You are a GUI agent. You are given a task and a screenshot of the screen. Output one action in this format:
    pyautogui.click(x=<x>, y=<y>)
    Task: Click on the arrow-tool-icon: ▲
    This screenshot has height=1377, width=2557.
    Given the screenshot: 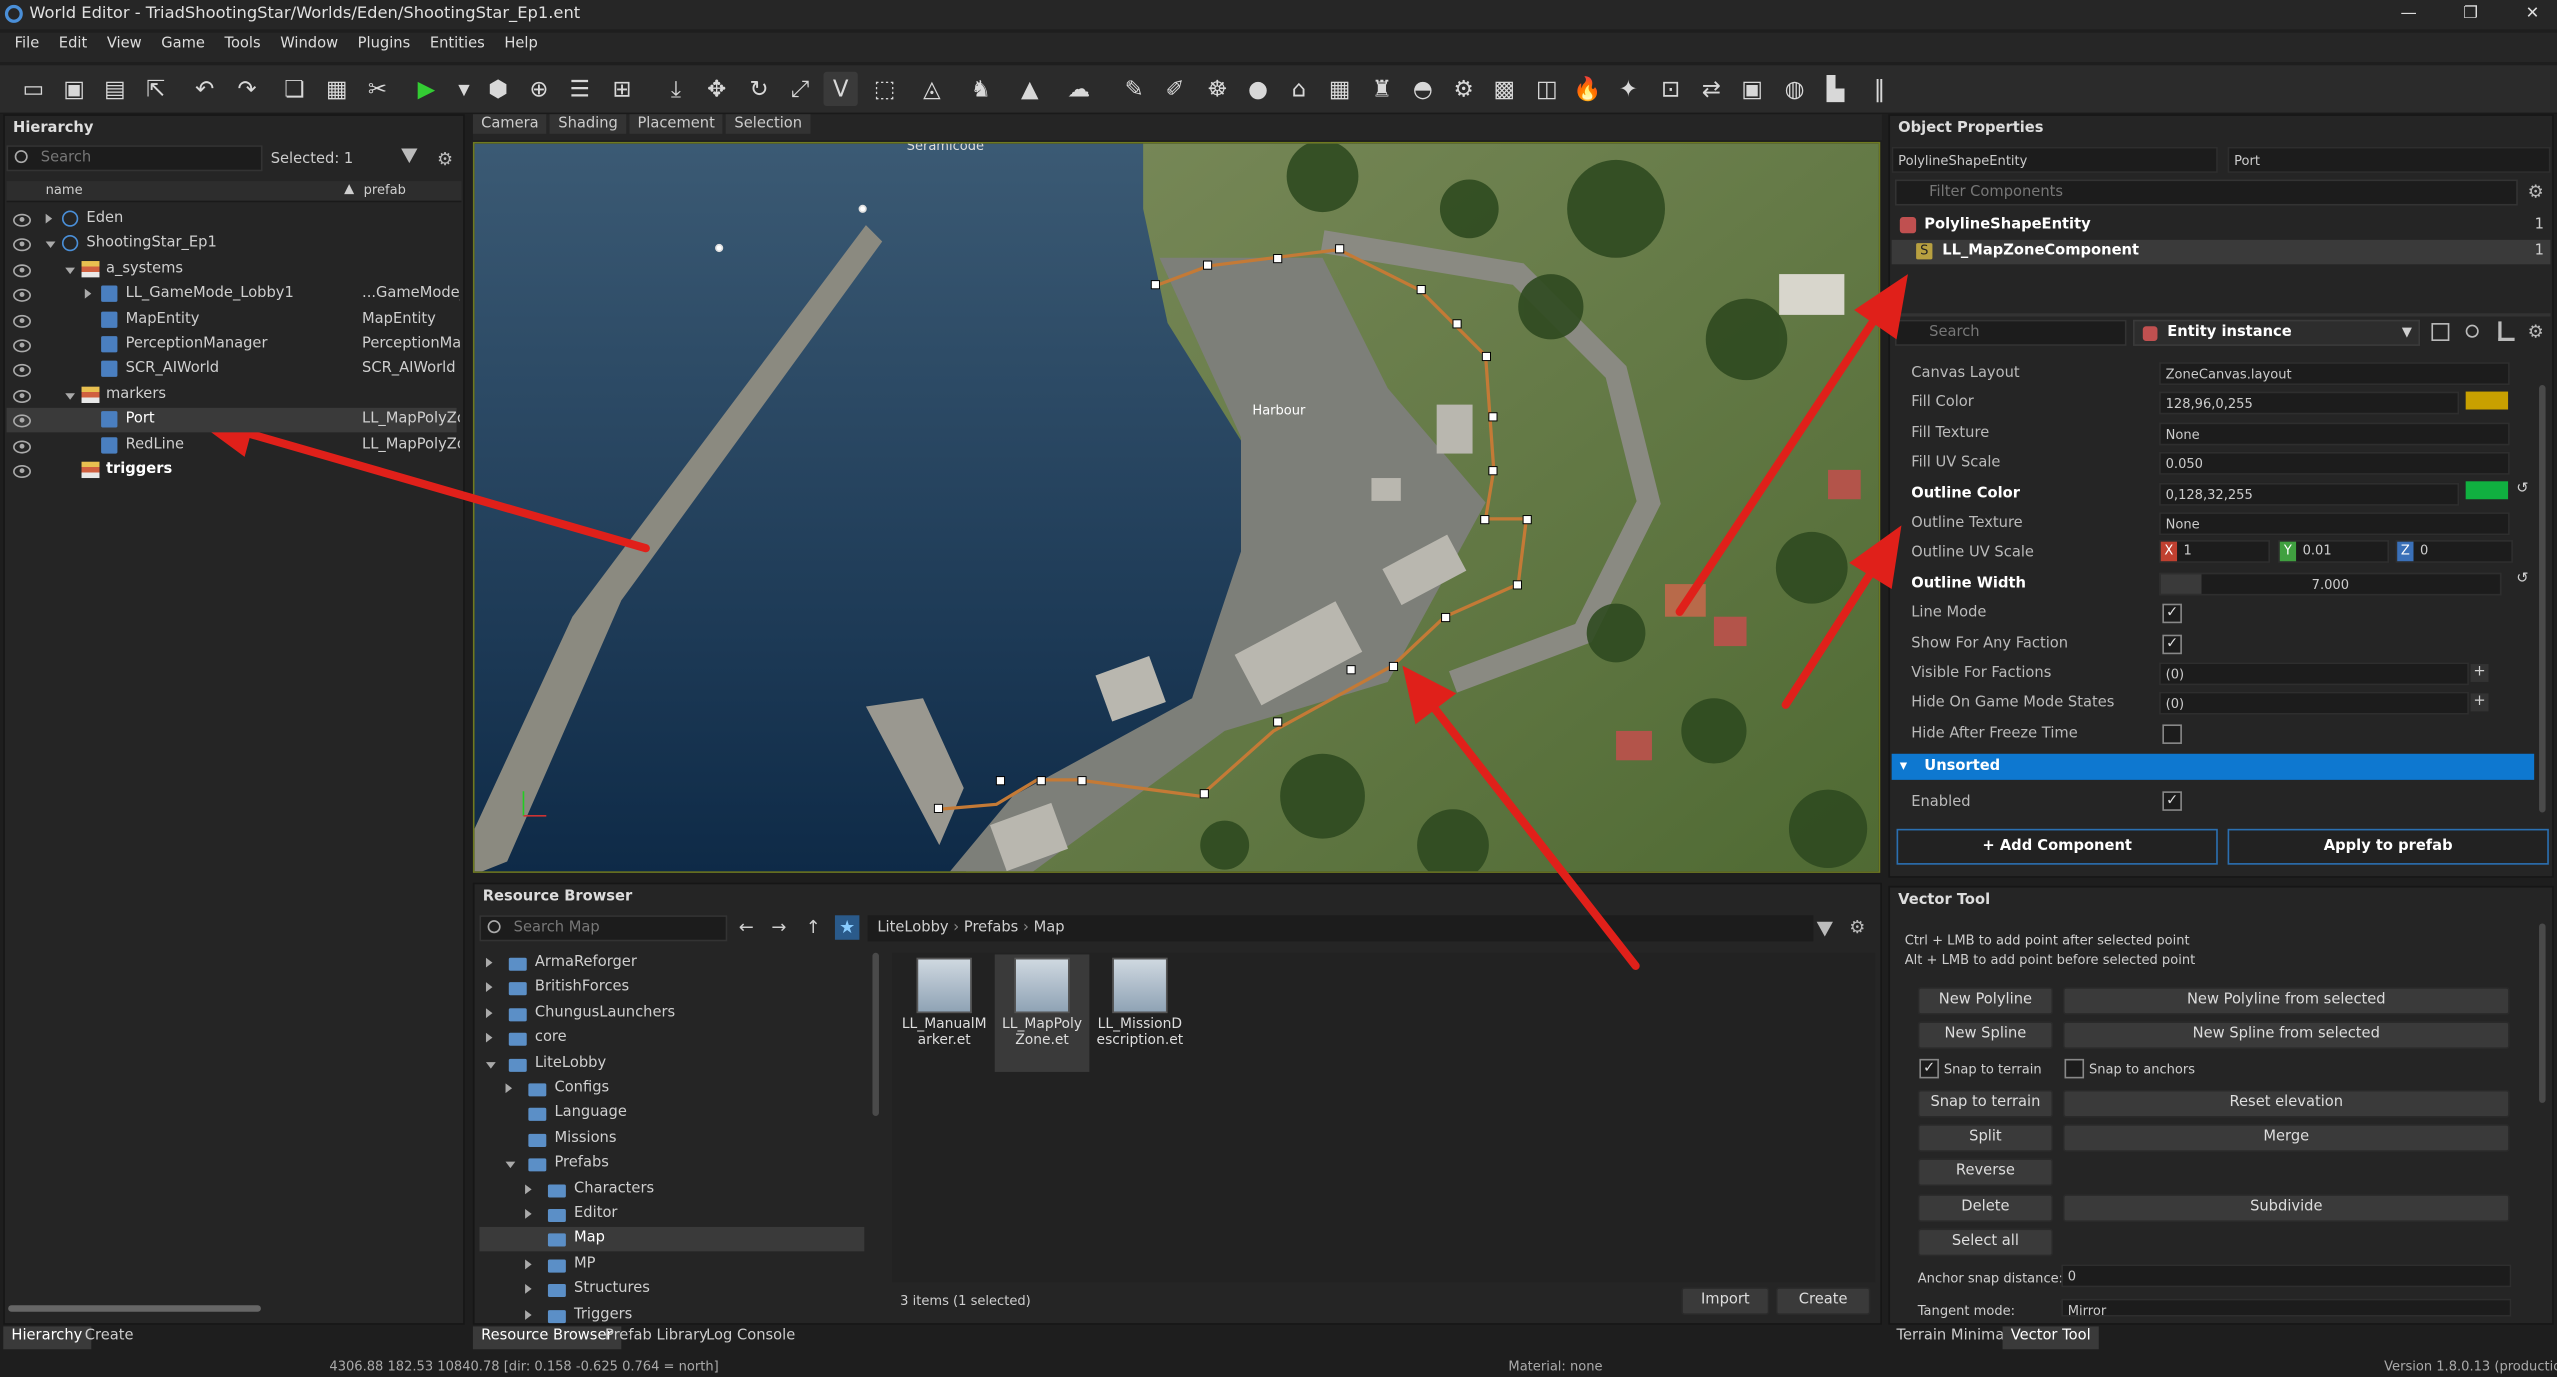 What is the action you would take?
    pyautogui.click(x=1030, y=89)
    